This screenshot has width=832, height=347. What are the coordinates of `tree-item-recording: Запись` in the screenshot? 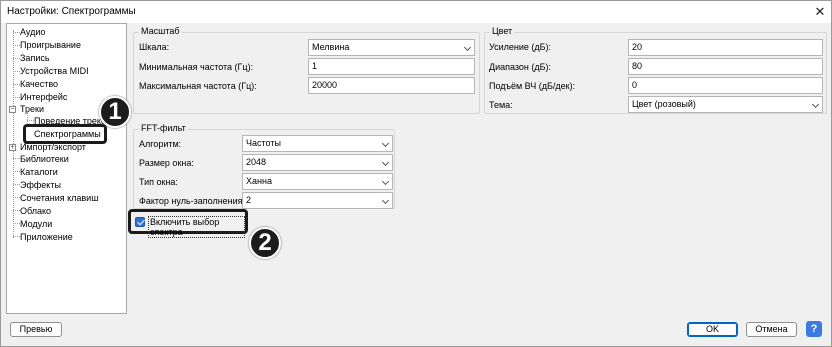 It's located at (35, 58).